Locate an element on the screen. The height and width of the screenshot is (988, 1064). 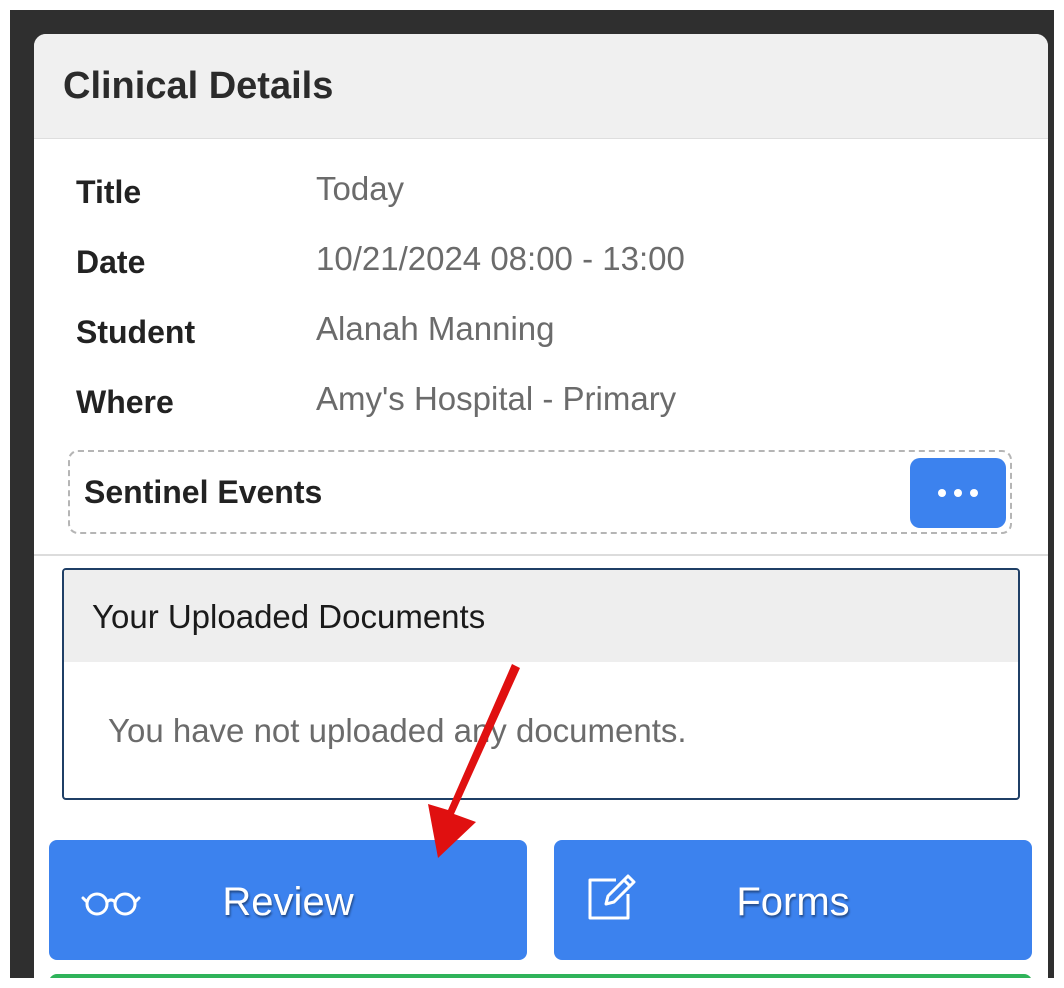
detail-row-date: Date 10/21/2024 08:00 - 13:00 is located at coordinates (546, 267).